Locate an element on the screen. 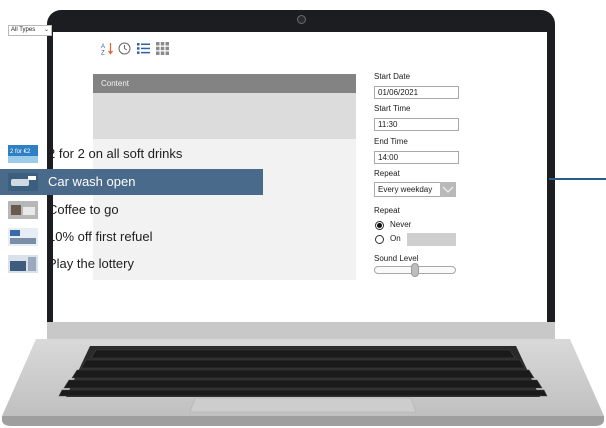  svg-text: A is located at coordinates (103, 47).